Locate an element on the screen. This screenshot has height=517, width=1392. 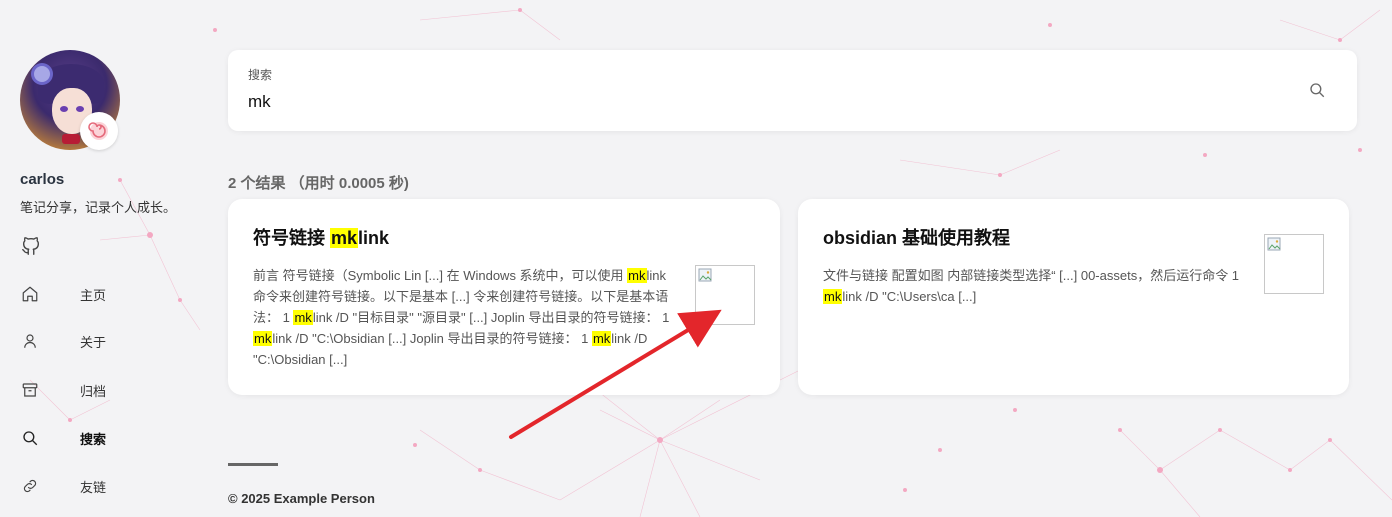
nav-item-links: 友链 is located at coordinates (105, 486).